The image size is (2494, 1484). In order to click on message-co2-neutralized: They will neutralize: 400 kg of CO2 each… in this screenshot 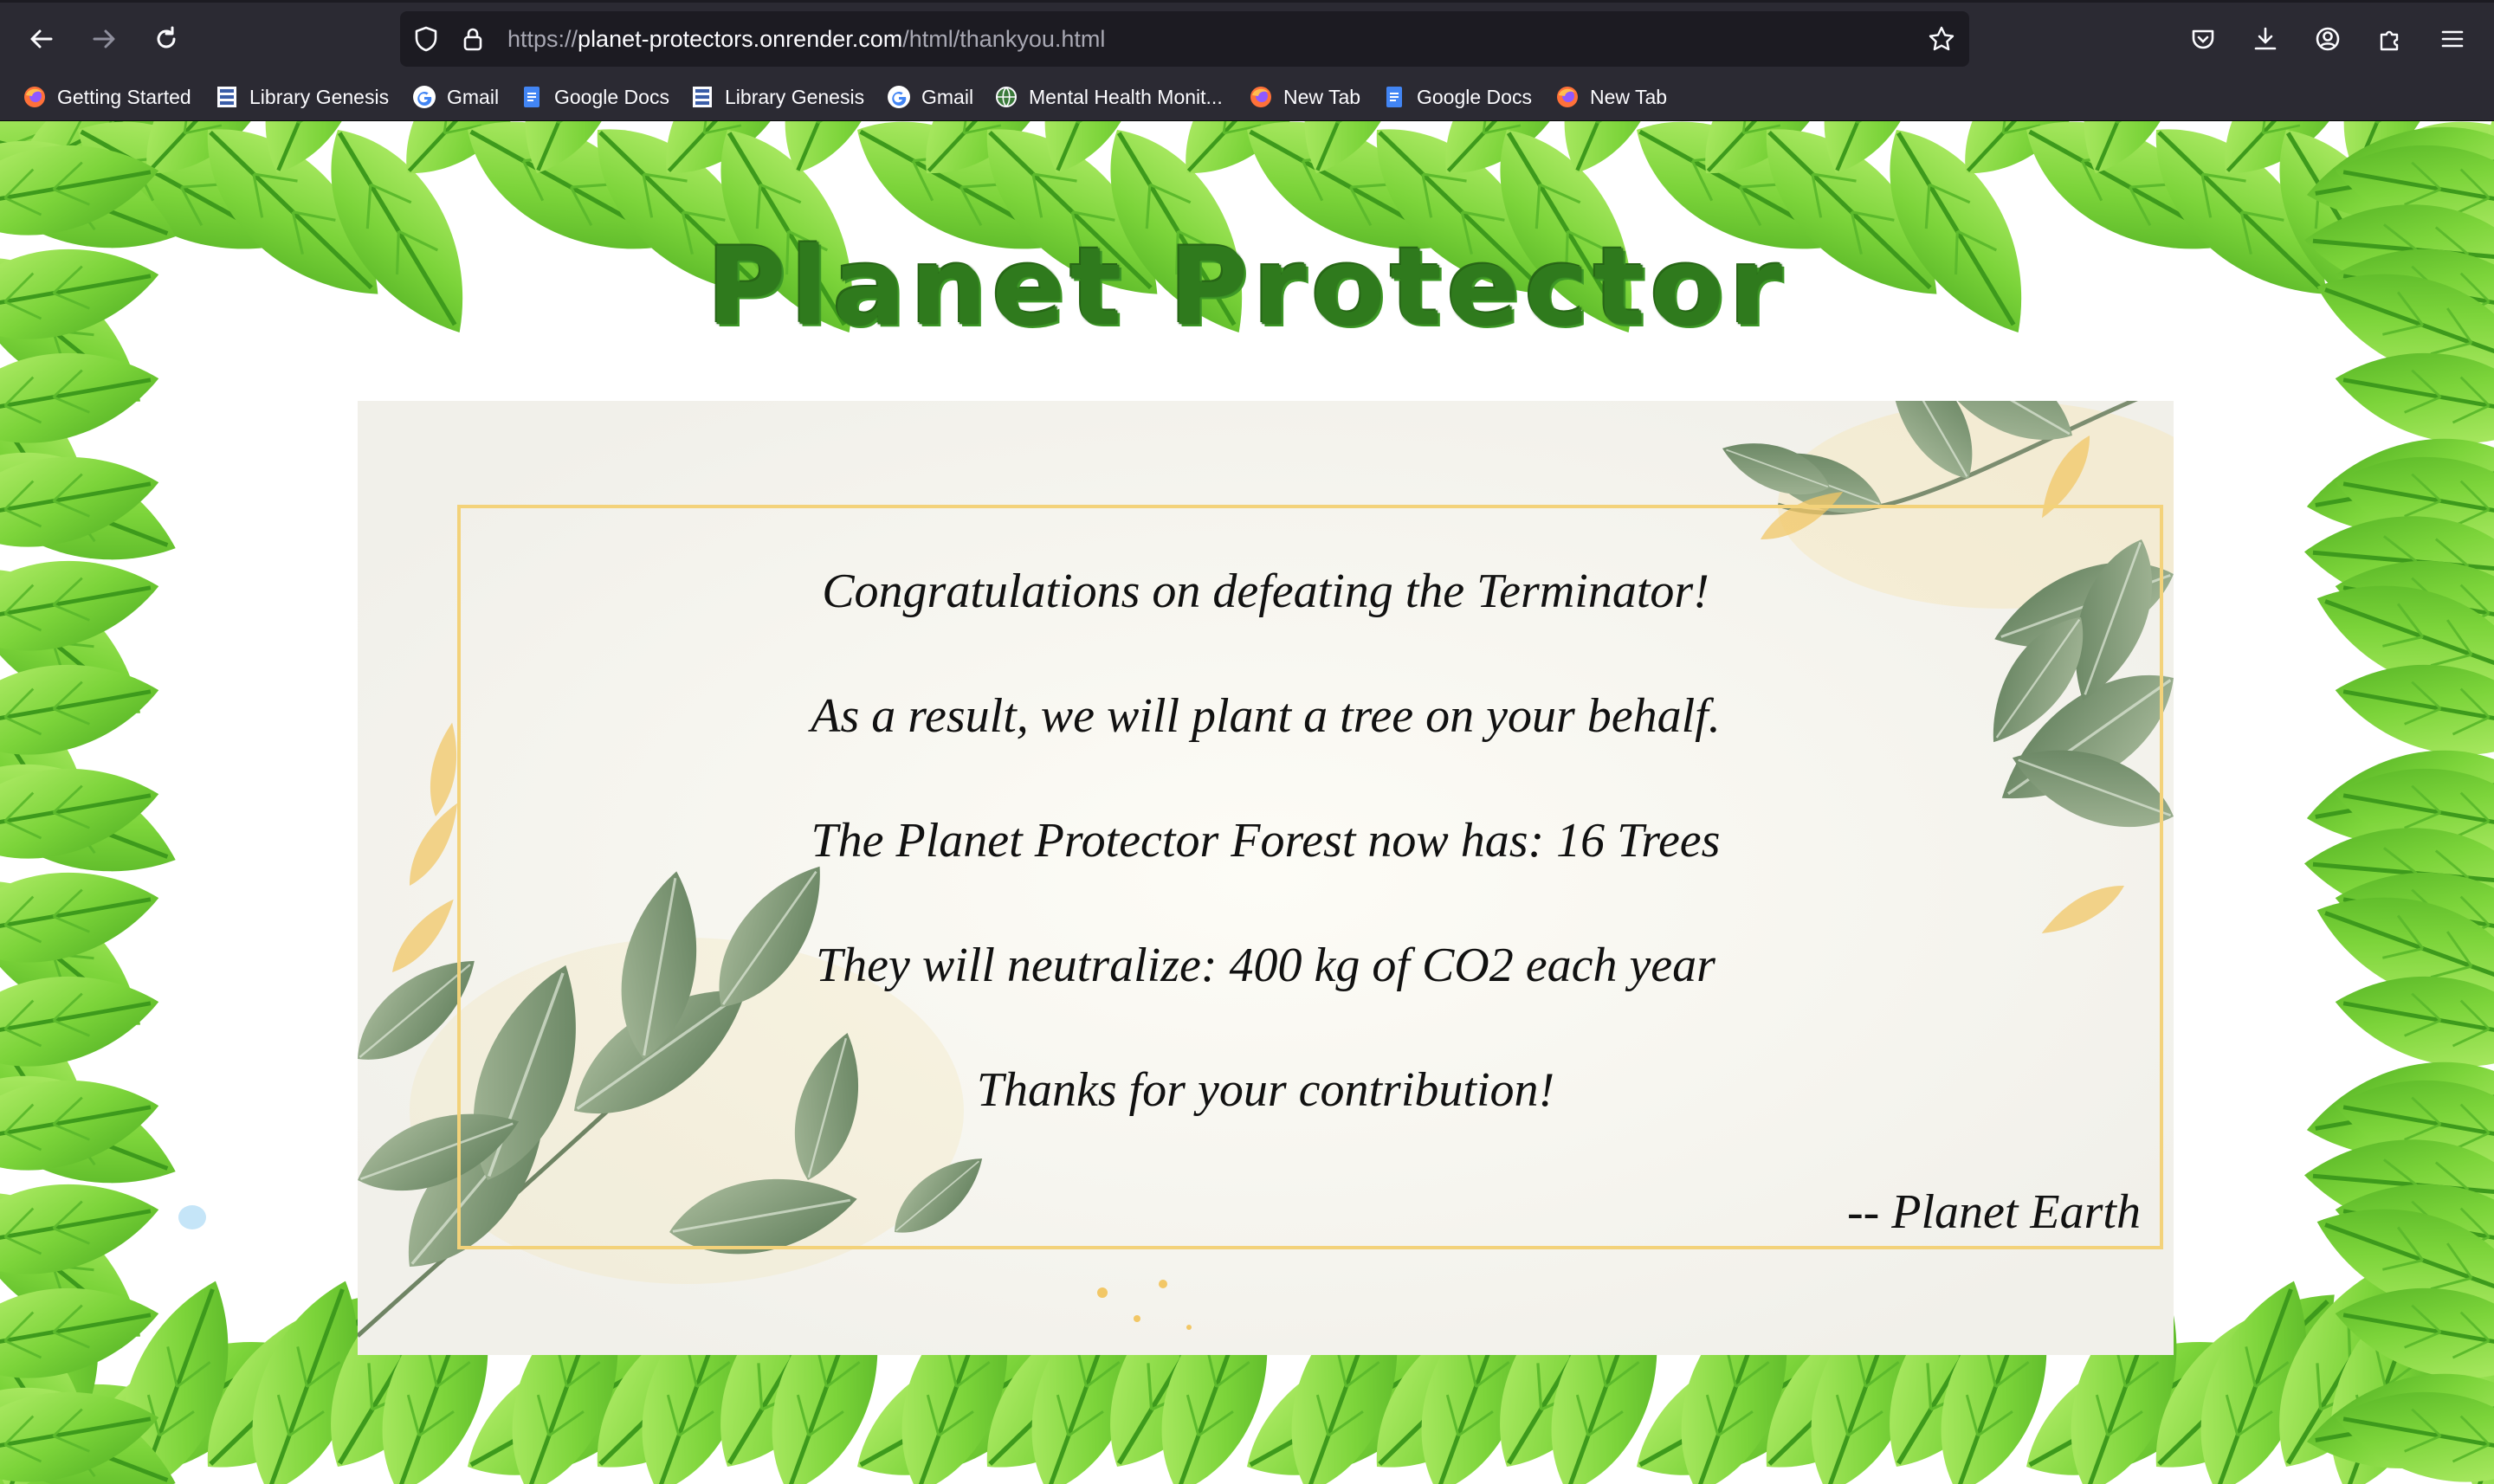, I will do `click(1265, 965)`.